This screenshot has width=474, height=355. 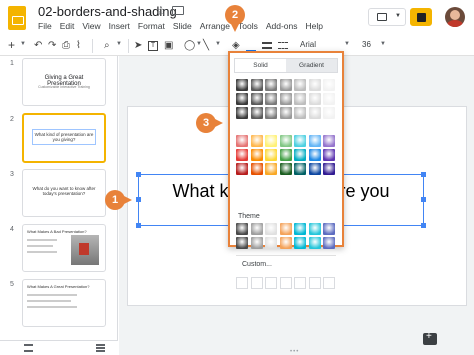 What do you see at coordinates (421, 17) in the screenshot?
I see `share-button` at bounding box center [421, 17].